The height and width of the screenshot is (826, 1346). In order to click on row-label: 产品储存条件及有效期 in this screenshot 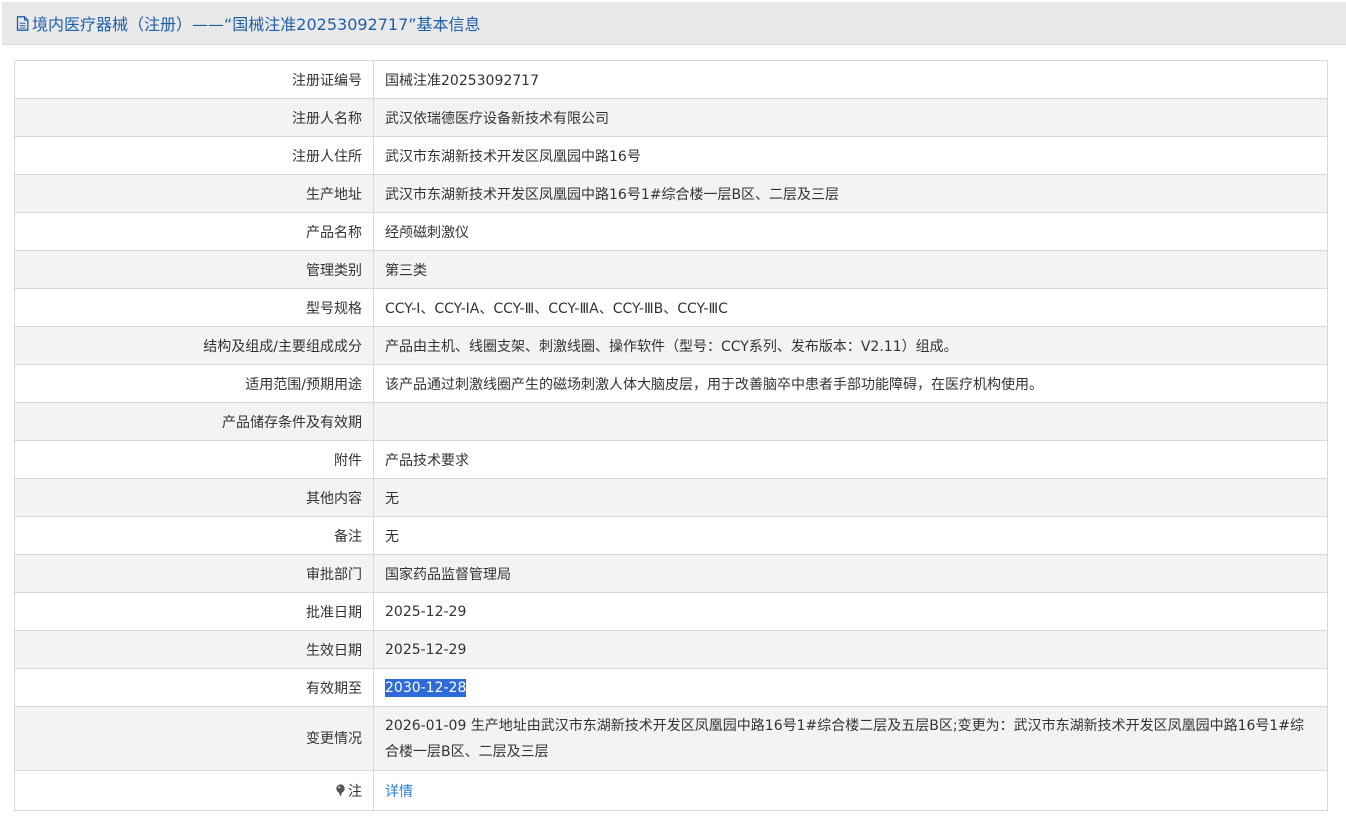, I will do `click(194, 421)`.